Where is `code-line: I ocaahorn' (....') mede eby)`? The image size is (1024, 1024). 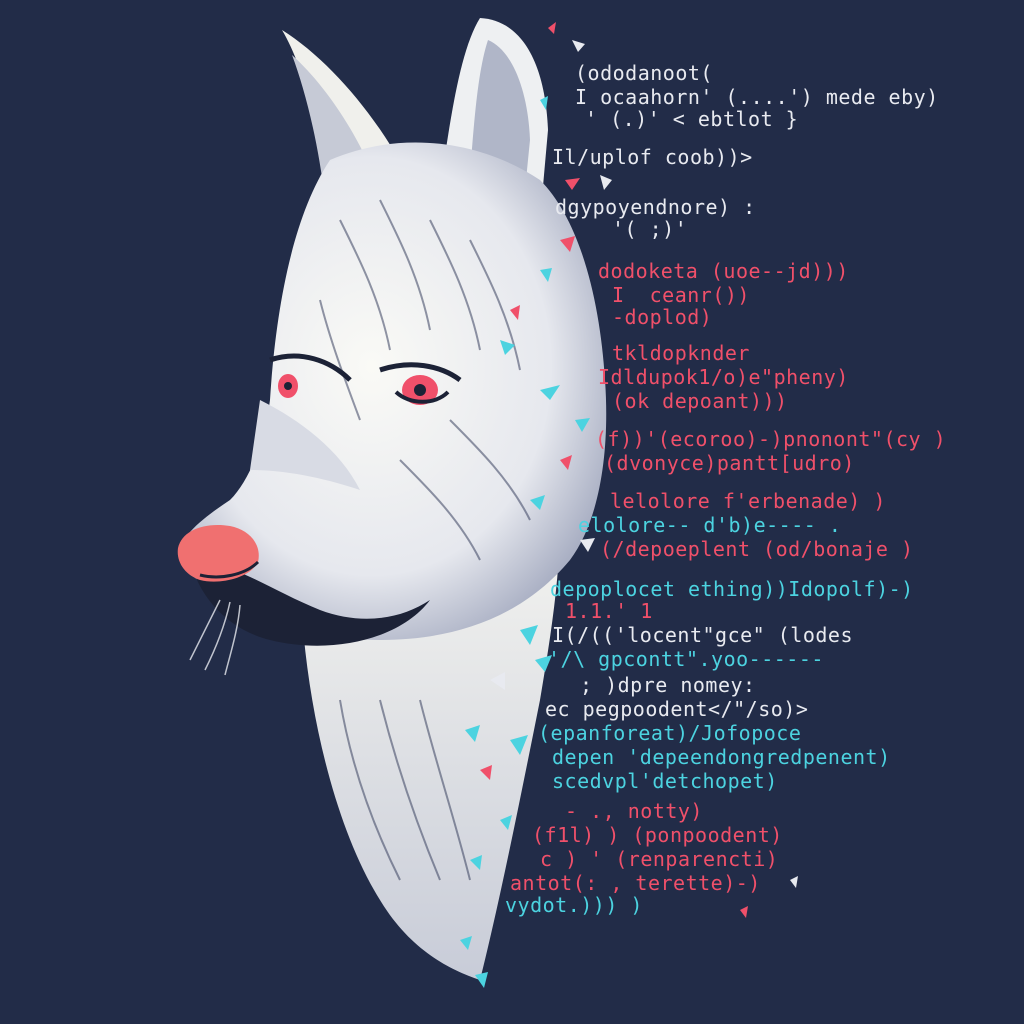 code-line: I ocaahorn' (....') mede eby) is located at coordinates (757, 97).